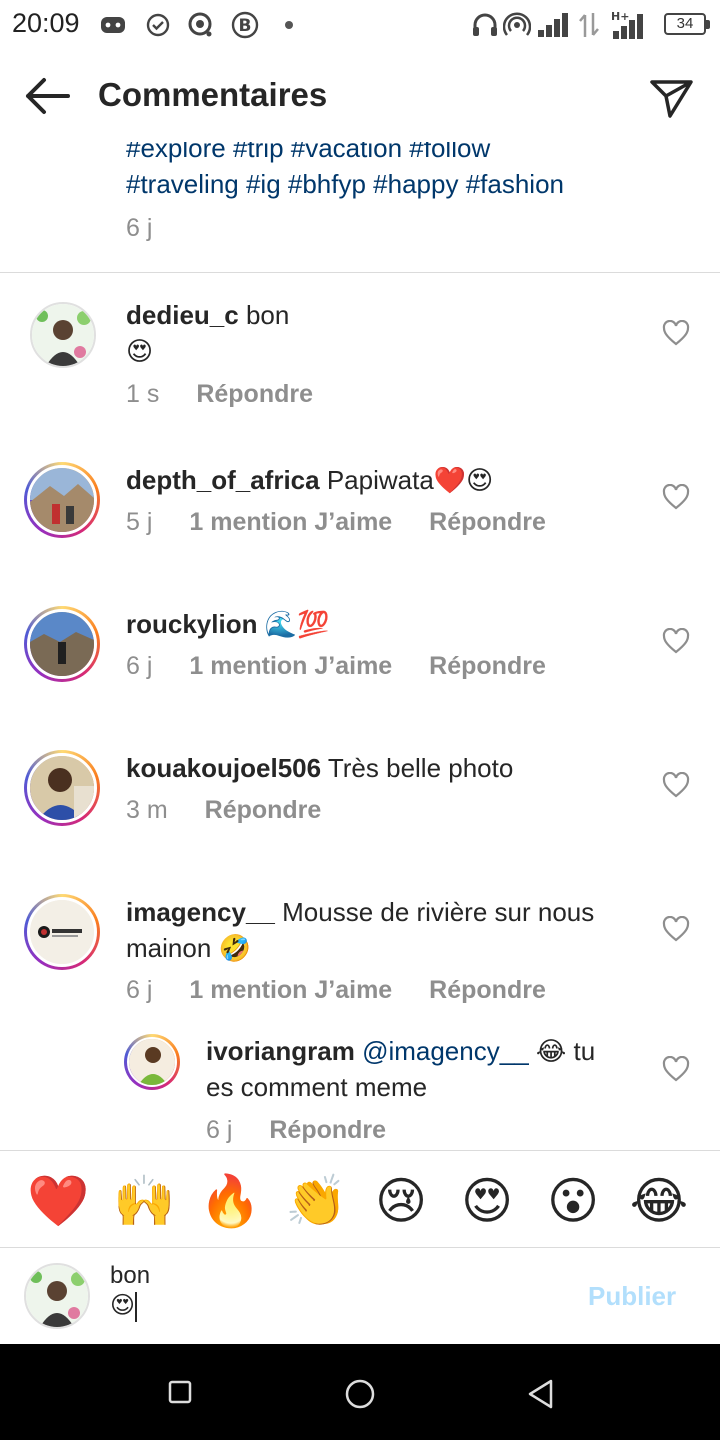 The height and width of the screenshot is (1440, 720). What do you see at coordinates (213, 94) in the screenshot?
I see `page-title: Commentaires` at bounding box center [213, 94].